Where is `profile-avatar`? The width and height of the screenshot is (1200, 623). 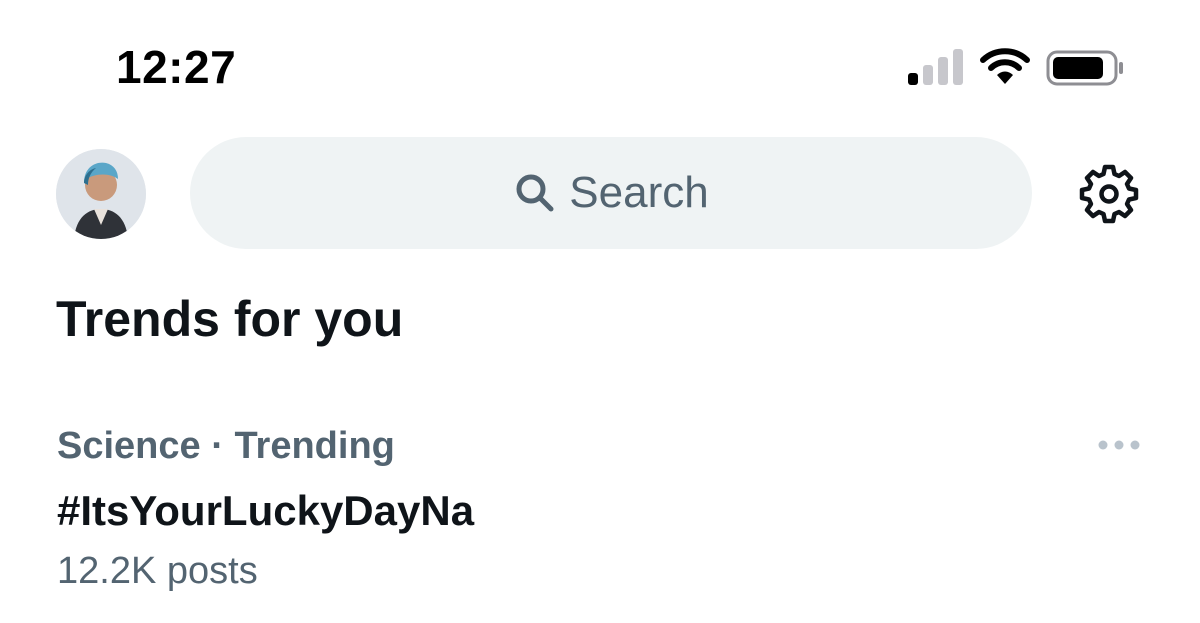
profile-avatar is located at coordinates (101, 194).